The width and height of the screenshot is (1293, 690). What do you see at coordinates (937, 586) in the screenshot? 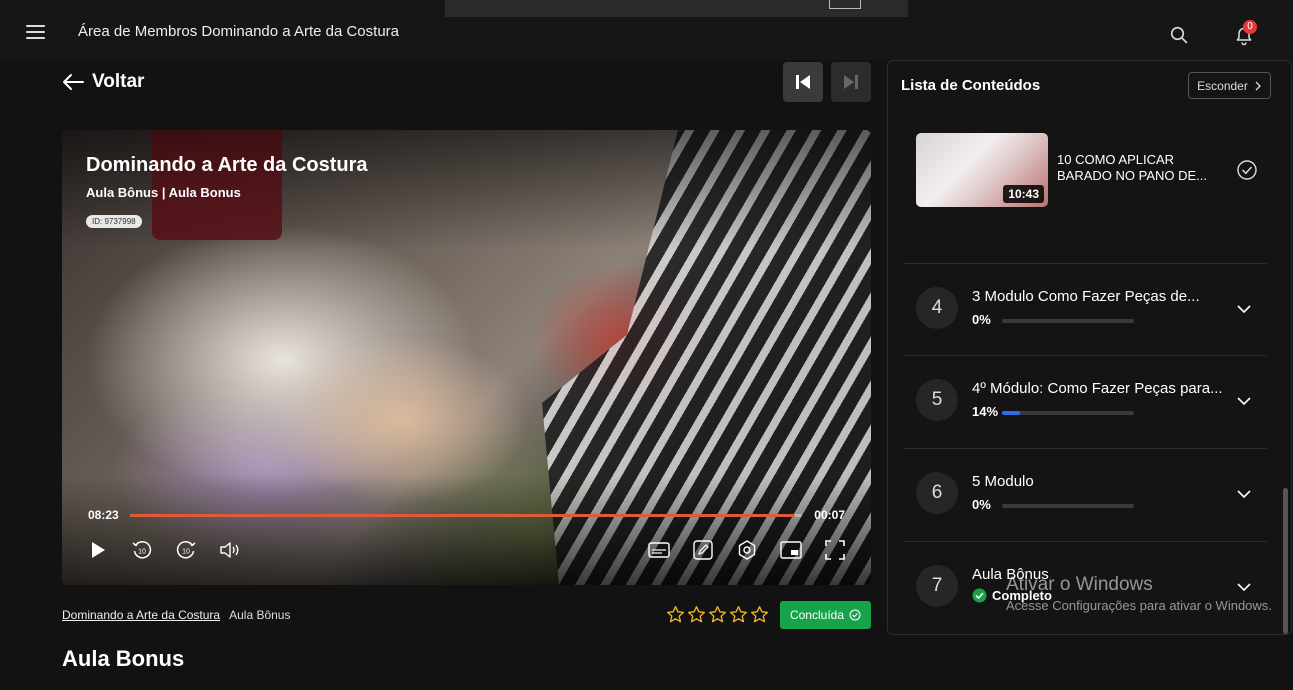
I see `module-number: 7` at bounding box center [937, 586].